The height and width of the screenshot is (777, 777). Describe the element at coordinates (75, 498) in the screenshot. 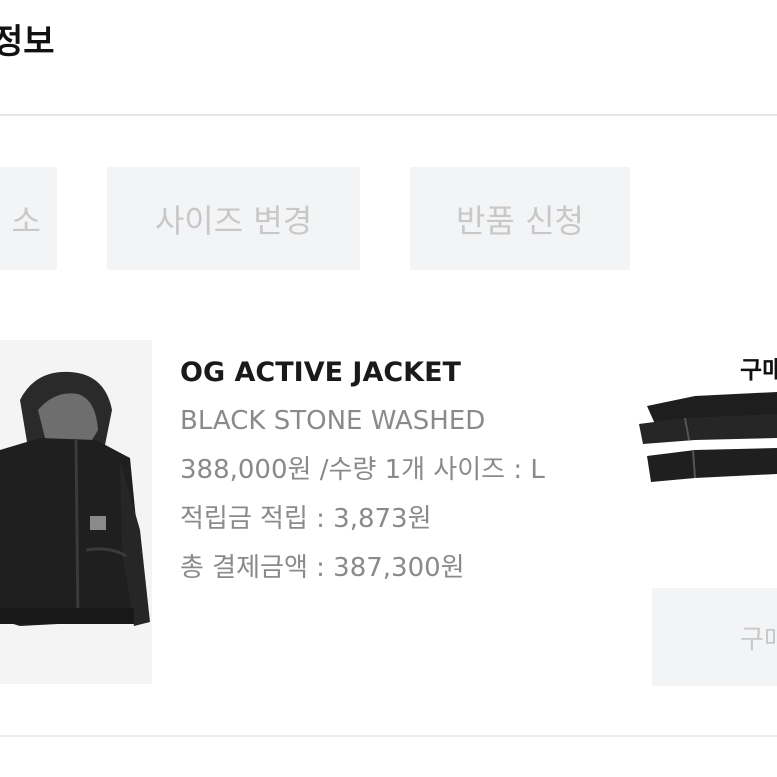

I see `jacket-illustration` at that location.